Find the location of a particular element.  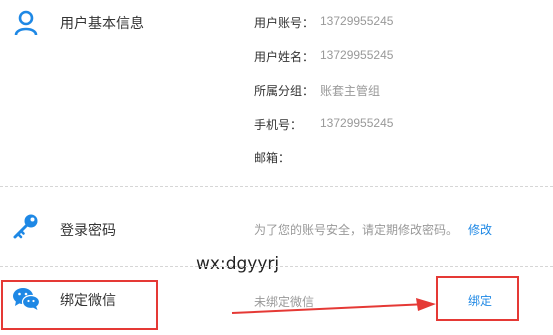

name-value: 13729955245 is located at coordinates (357, 55).